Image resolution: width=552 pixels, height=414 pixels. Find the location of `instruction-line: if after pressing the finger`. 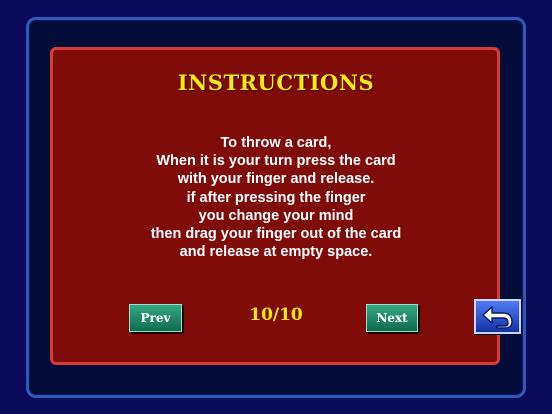

instruction-line: if after pressing the finger is located at coordinates (276, 197).